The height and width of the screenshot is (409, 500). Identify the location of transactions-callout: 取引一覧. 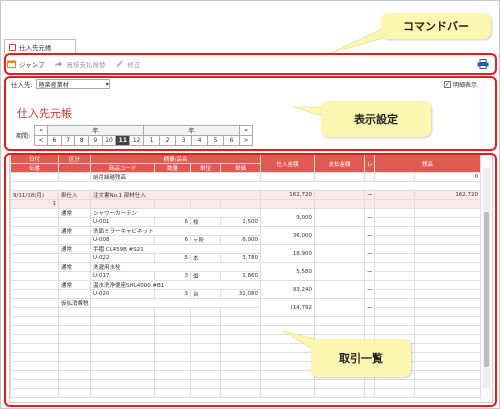
(361, 358).